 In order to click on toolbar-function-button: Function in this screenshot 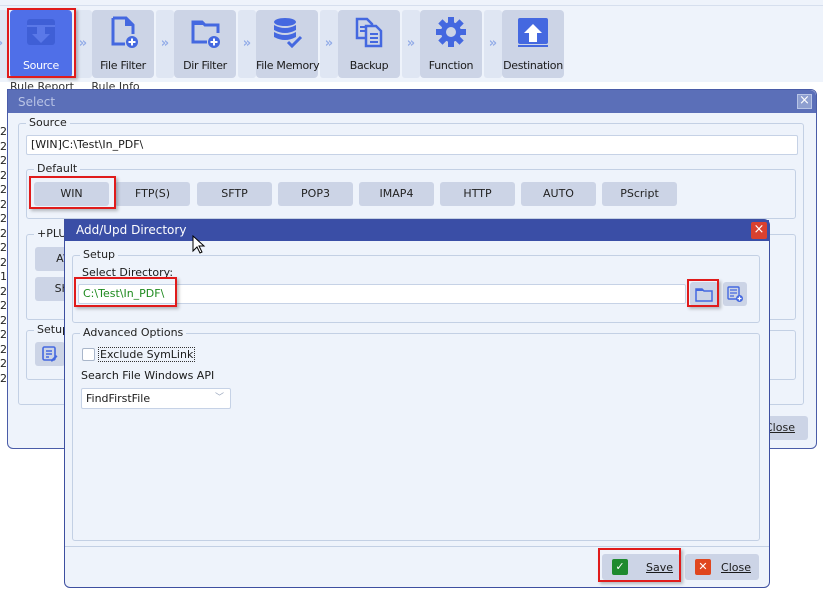, I will do `click(451, 44)`.